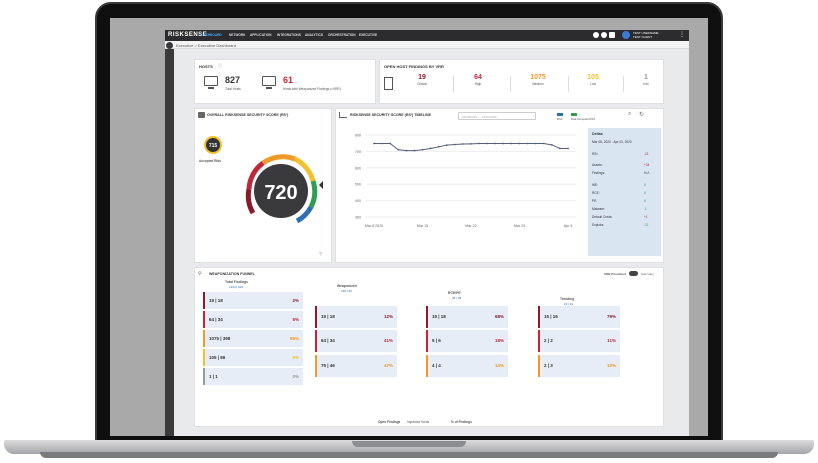 This screenshot has width=818, height=463. What do you see at coordinates (314, 35) in the screenshot?
I see `nav-analytics: ANALYTICS` at bounding box center [314, 35].